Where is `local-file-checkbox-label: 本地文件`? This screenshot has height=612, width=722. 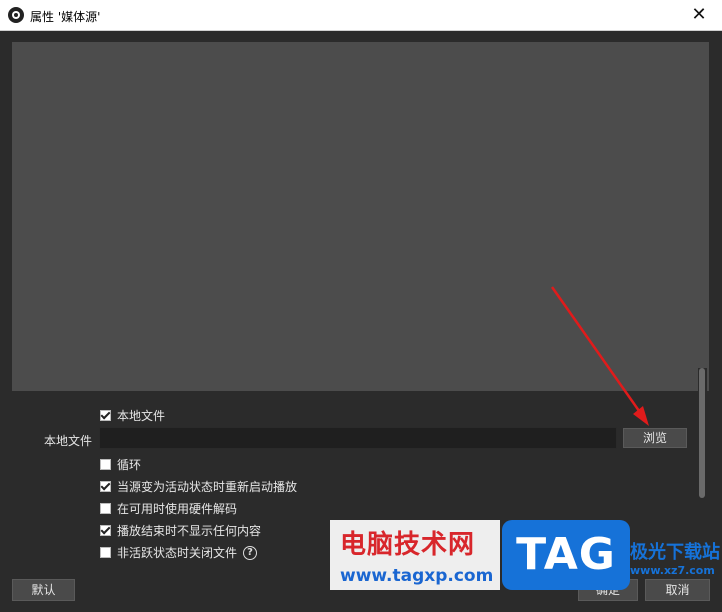
local-file-checkbox-label: 本地文件 is located at coordinates (141, 416).